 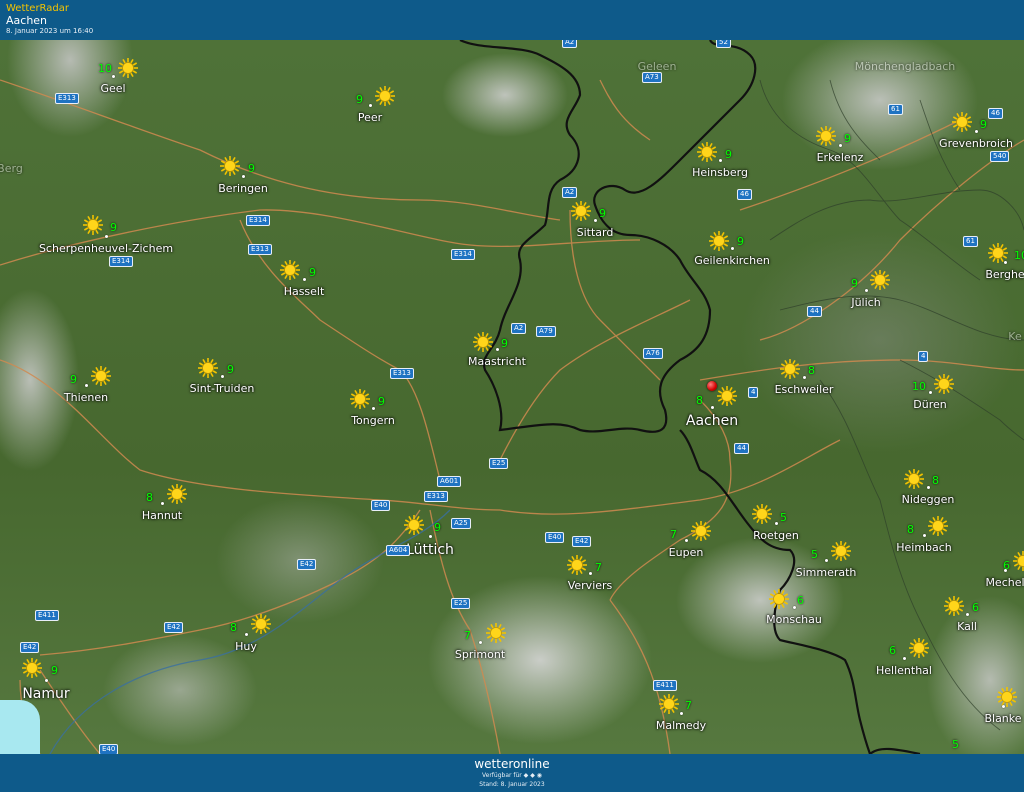 What do you see at coordinates (112, 88) in the screenshot?
I see `city-label-geel: Geel` at bounding box center [112, 88].